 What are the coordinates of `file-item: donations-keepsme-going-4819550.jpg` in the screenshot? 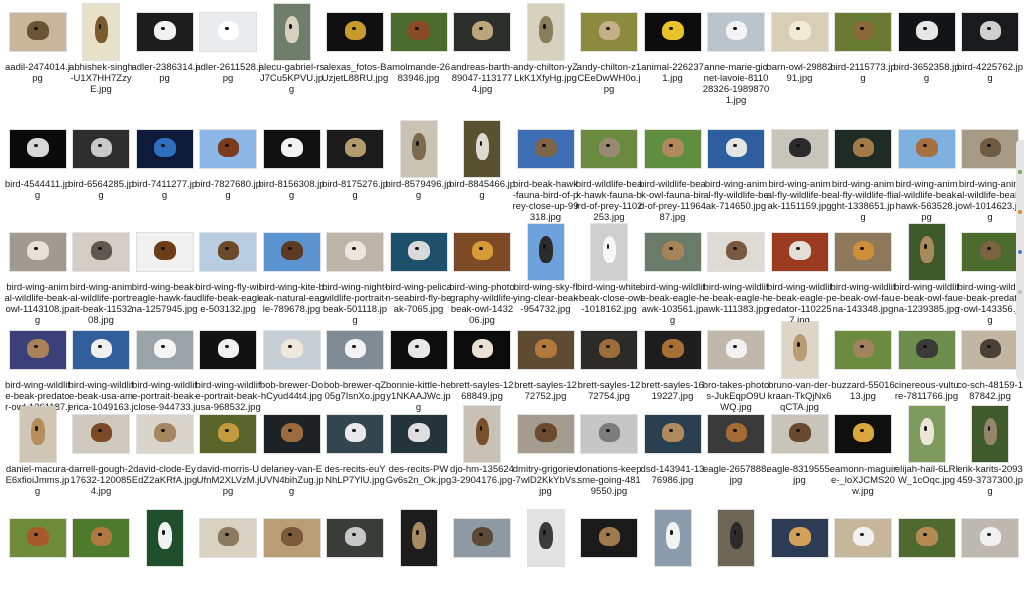 It's located at (609, 454).